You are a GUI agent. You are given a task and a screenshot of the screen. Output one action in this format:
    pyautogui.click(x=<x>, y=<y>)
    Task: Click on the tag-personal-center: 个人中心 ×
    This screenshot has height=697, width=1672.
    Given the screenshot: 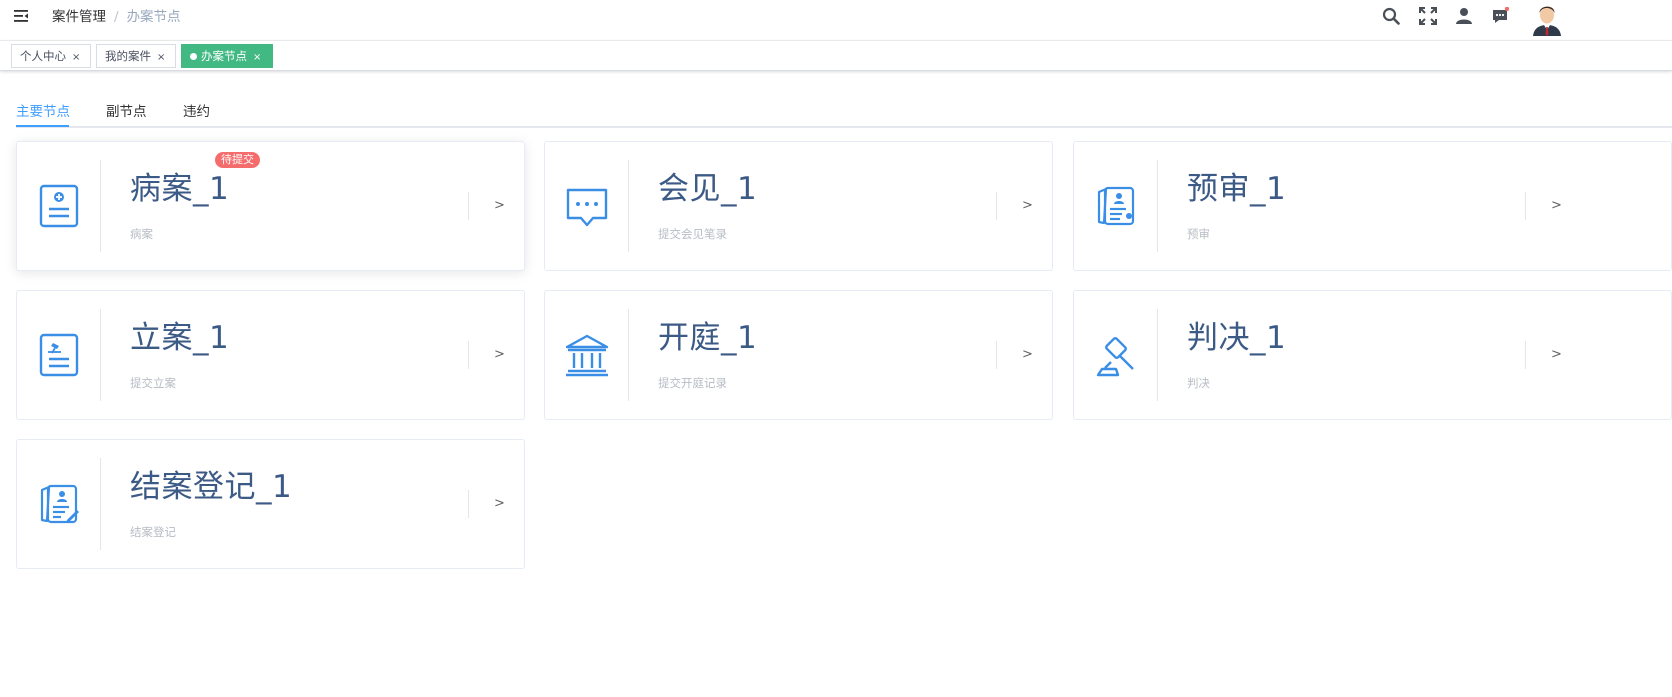 What is the action you would take?
    pyautogui.click(x=51, y=56)
    